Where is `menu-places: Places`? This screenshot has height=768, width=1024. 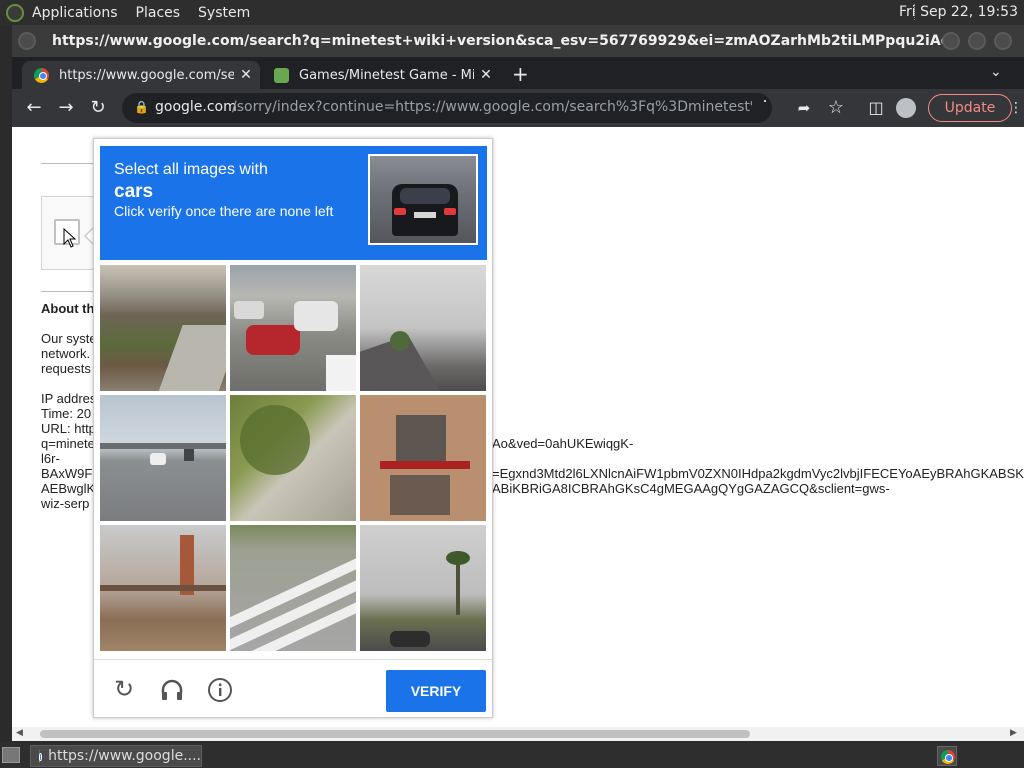 menu-places: Places is located at coordinates (158, 13).